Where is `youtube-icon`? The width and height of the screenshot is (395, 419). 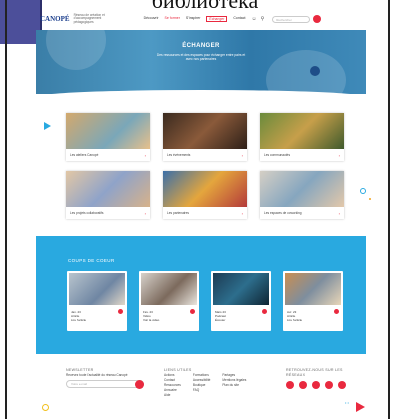
youtube-icon is located at coordinates (316, 385).